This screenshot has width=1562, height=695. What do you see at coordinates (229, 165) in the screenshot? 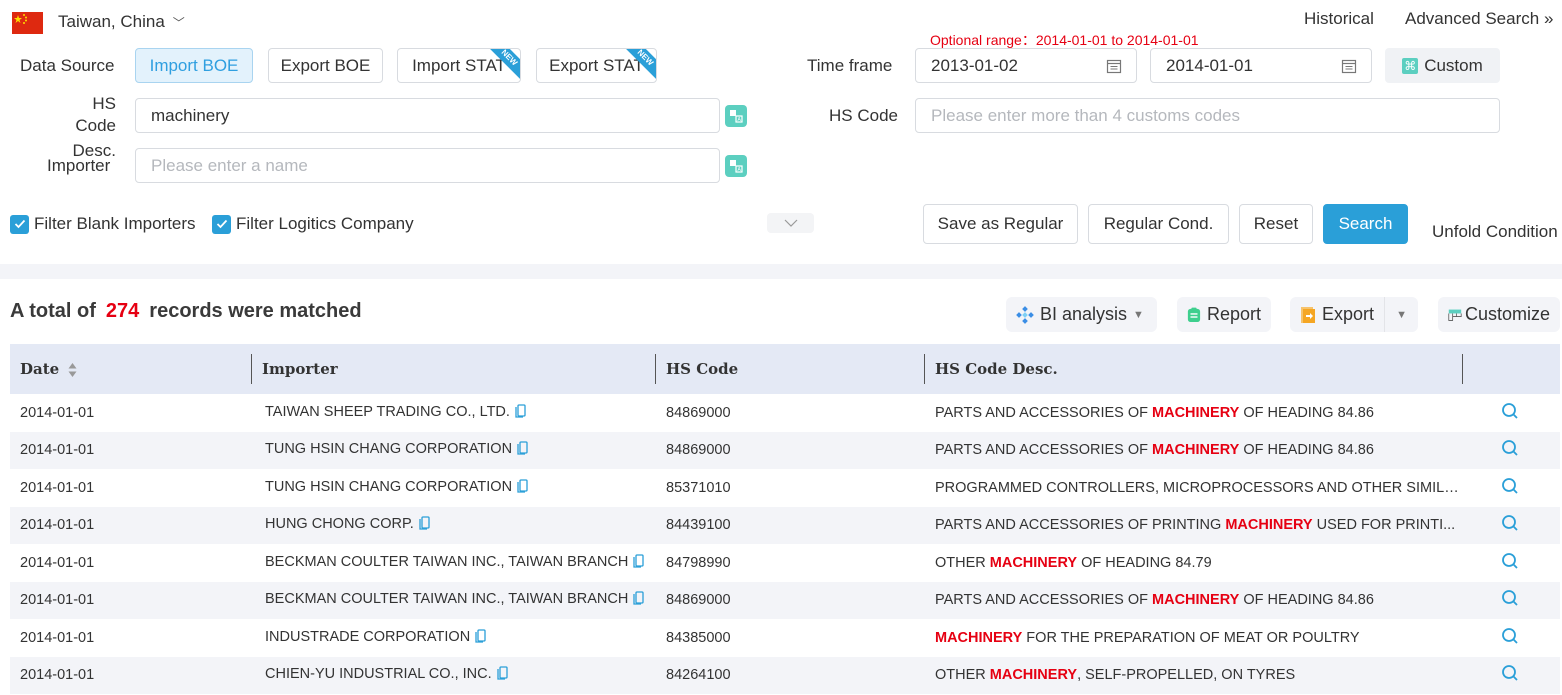
I see `importer-placeholder: Please enter a name` at bounding box center [229, 165].